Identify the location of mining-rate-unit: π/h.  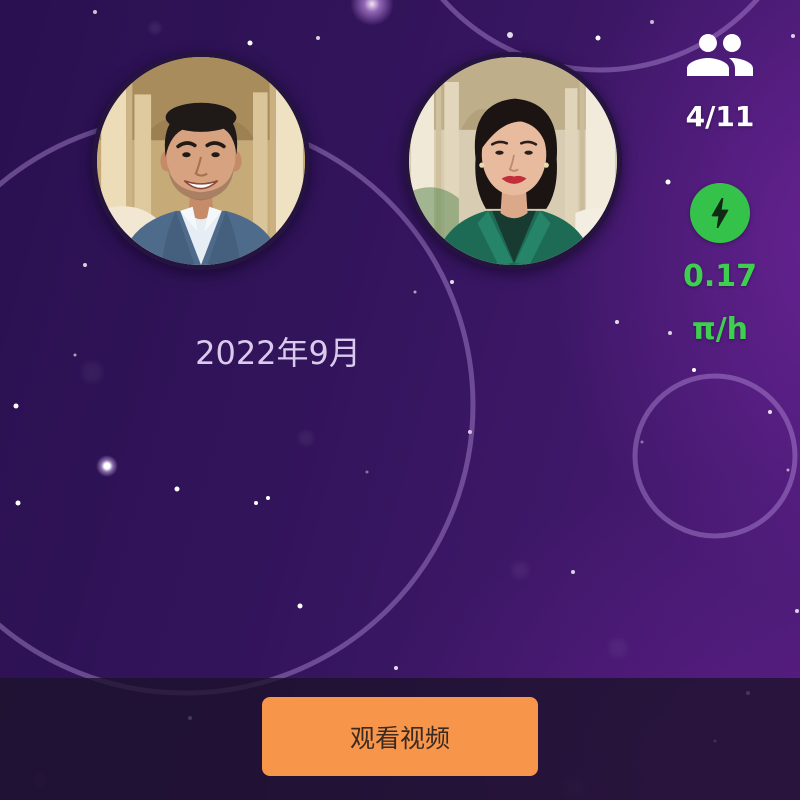
(720, 329).